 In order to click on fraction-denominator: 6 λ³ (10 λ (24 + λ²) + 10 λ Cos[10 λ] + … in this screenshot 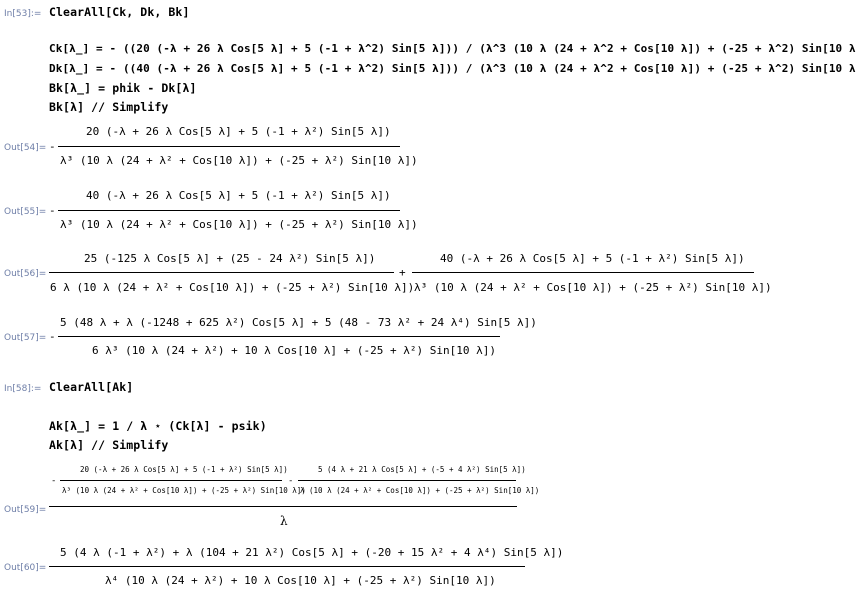, I will do `click(294, 350)`.